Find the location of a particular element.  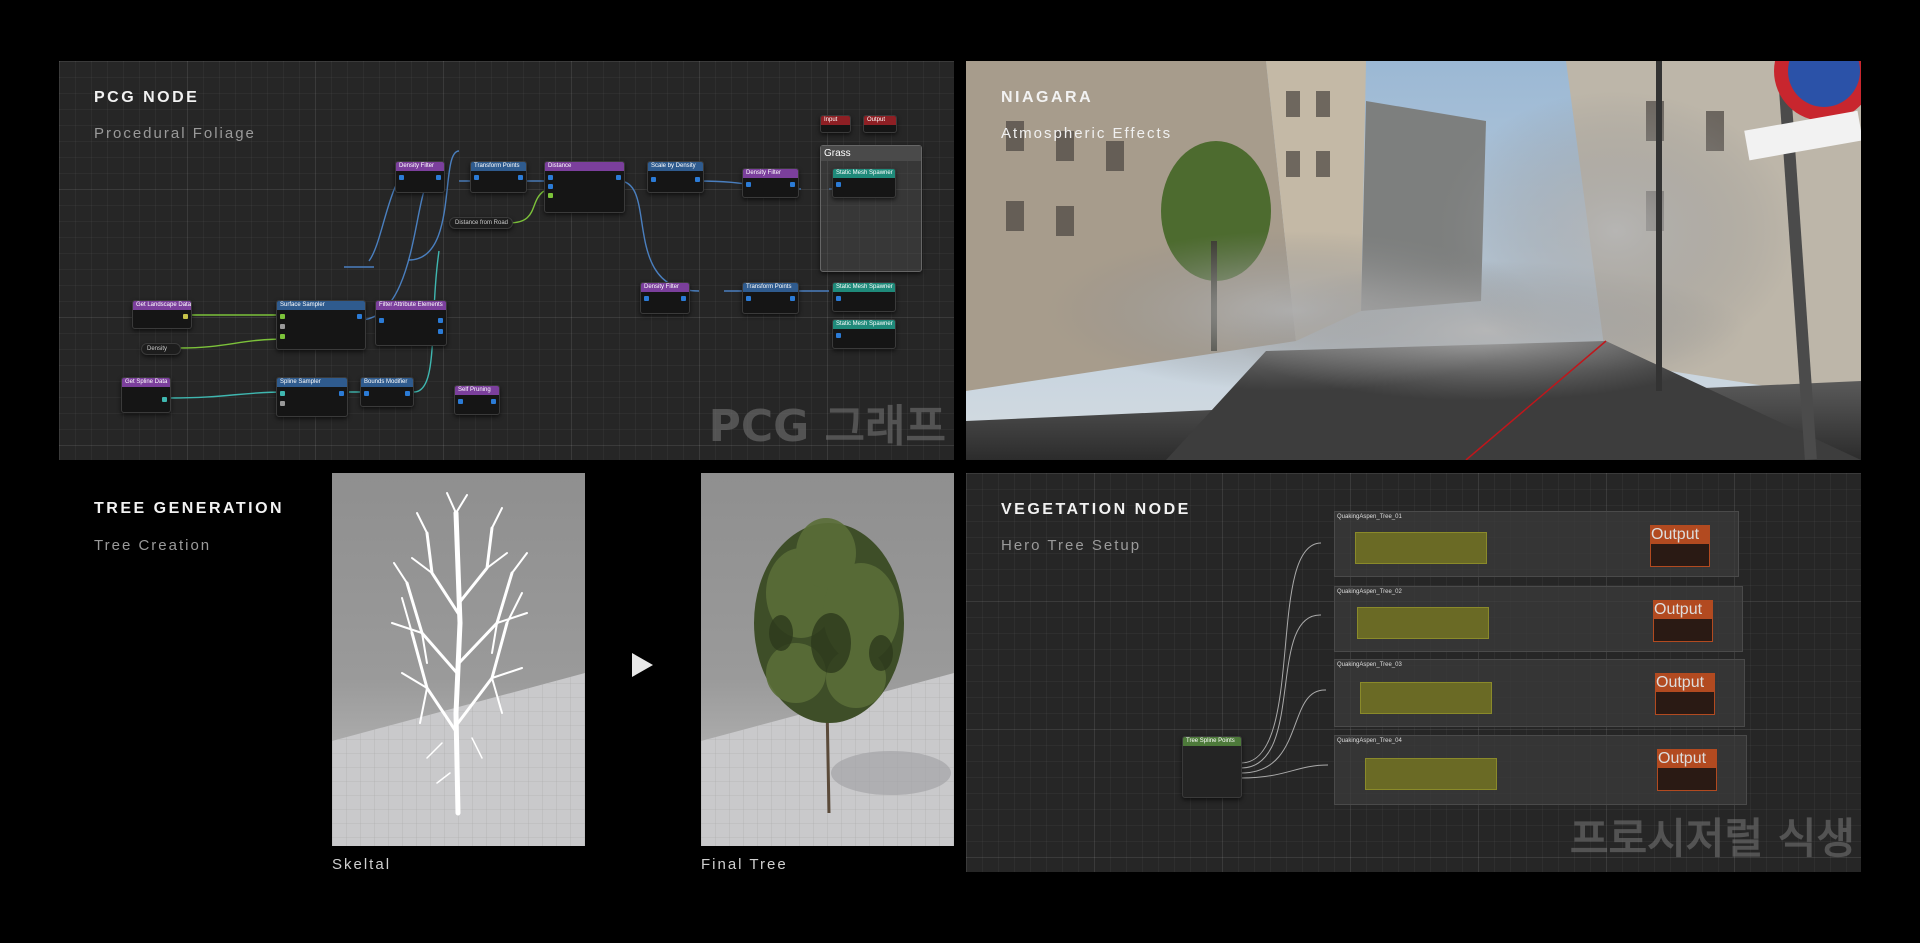

pin-spline is located at coordinates (282, 393).